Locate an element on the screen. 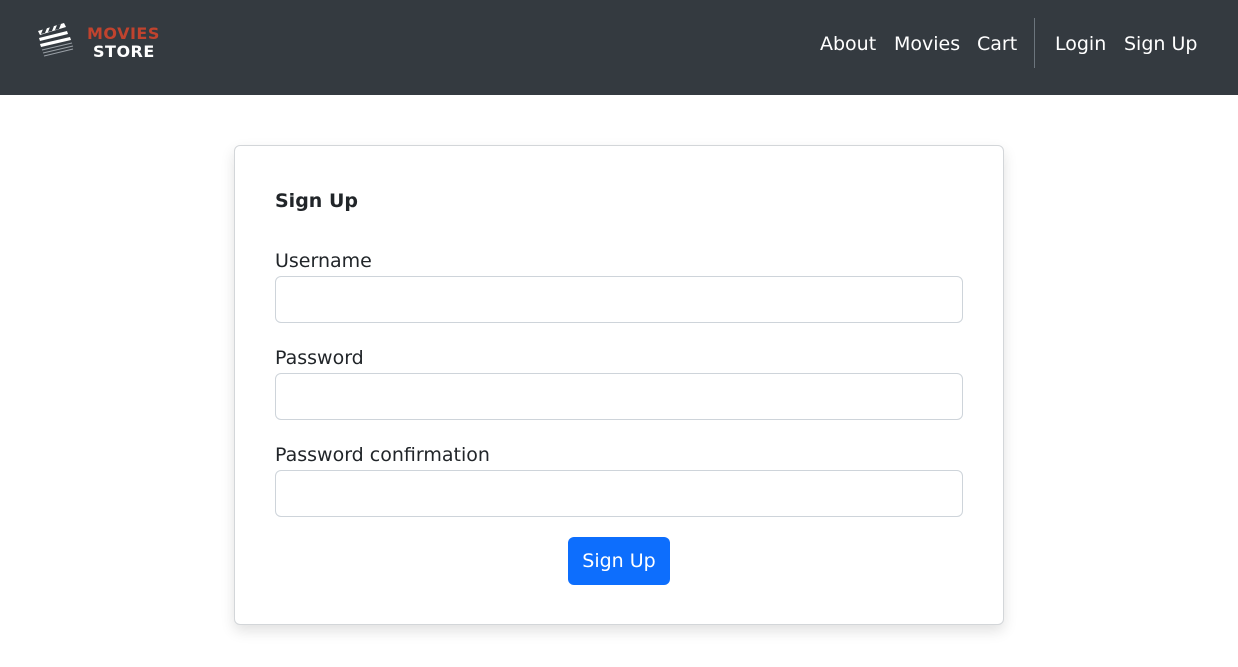 This screenshot has width=1238, height=667. password-label: Password is located at coordinates (319, 358).